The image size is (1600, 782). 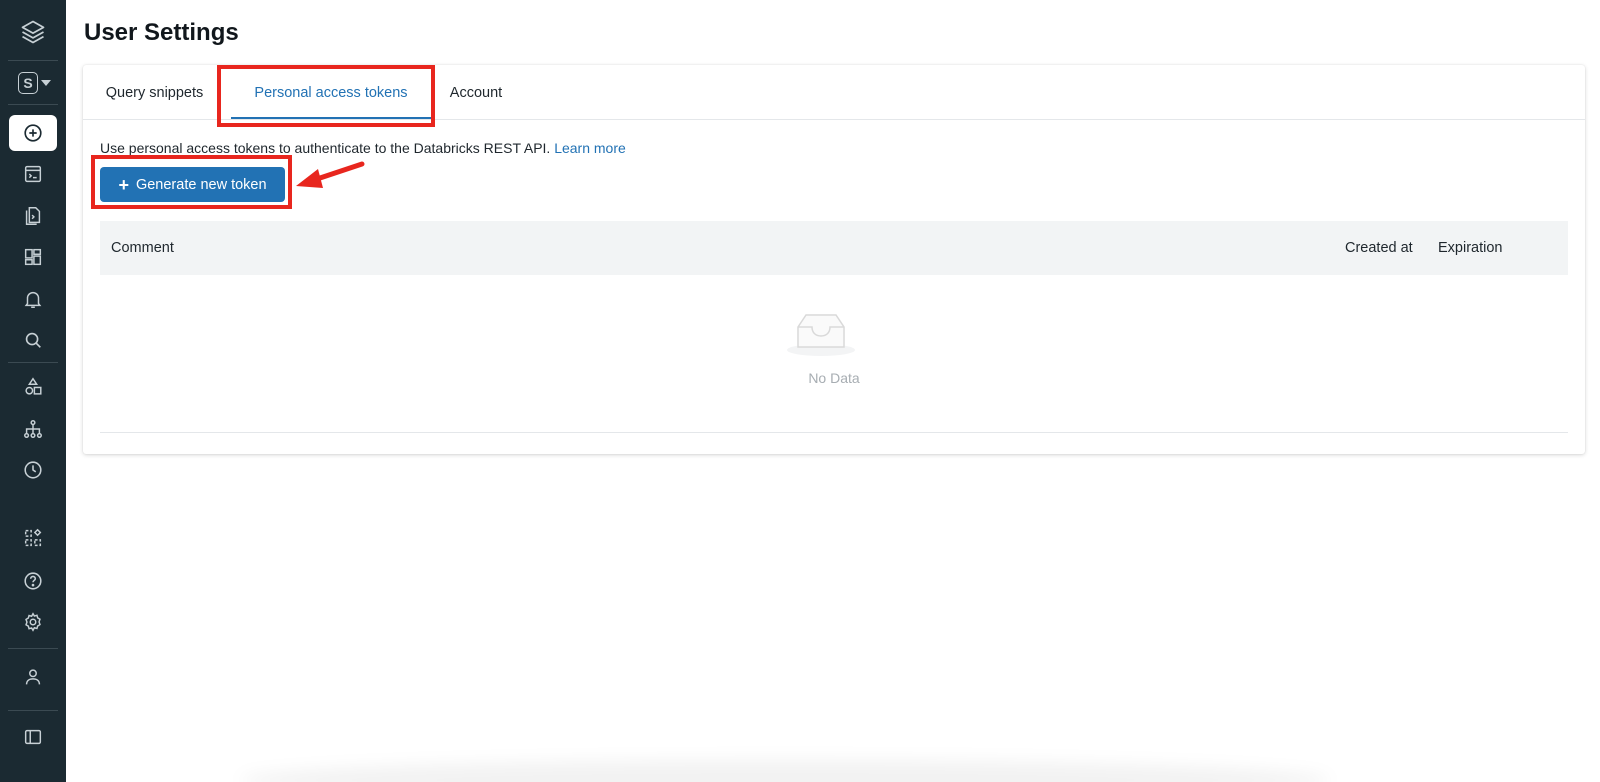 What do you see at coordinates (33, 581) in the screenshot?
I see `help-icon` at bounding box center [33, 581].